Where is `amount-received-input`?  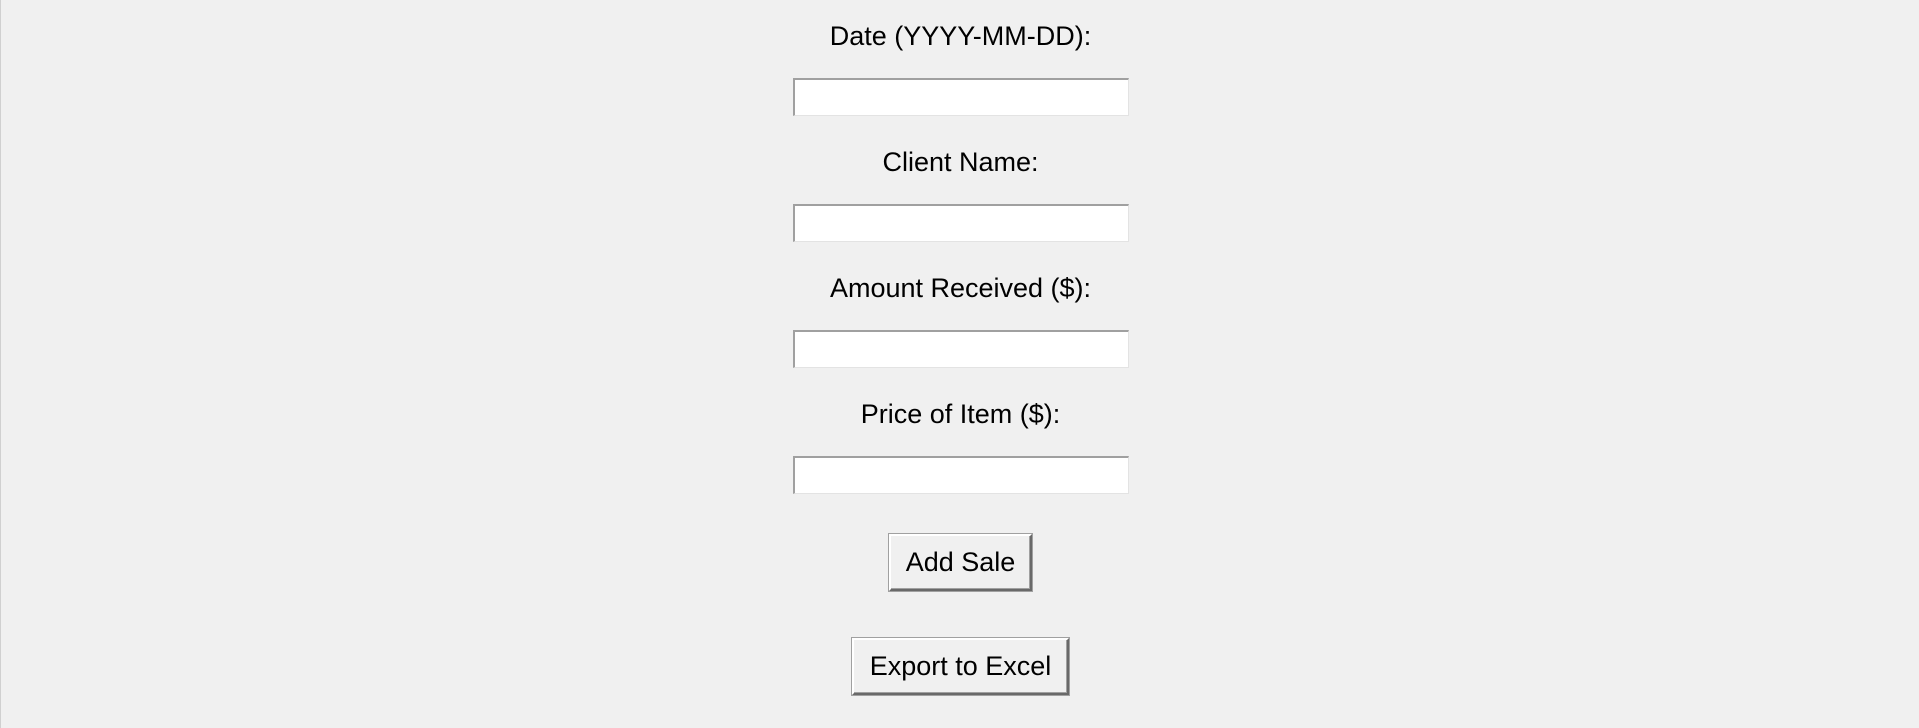
amount-received-input is located at coordinates (961, 349).